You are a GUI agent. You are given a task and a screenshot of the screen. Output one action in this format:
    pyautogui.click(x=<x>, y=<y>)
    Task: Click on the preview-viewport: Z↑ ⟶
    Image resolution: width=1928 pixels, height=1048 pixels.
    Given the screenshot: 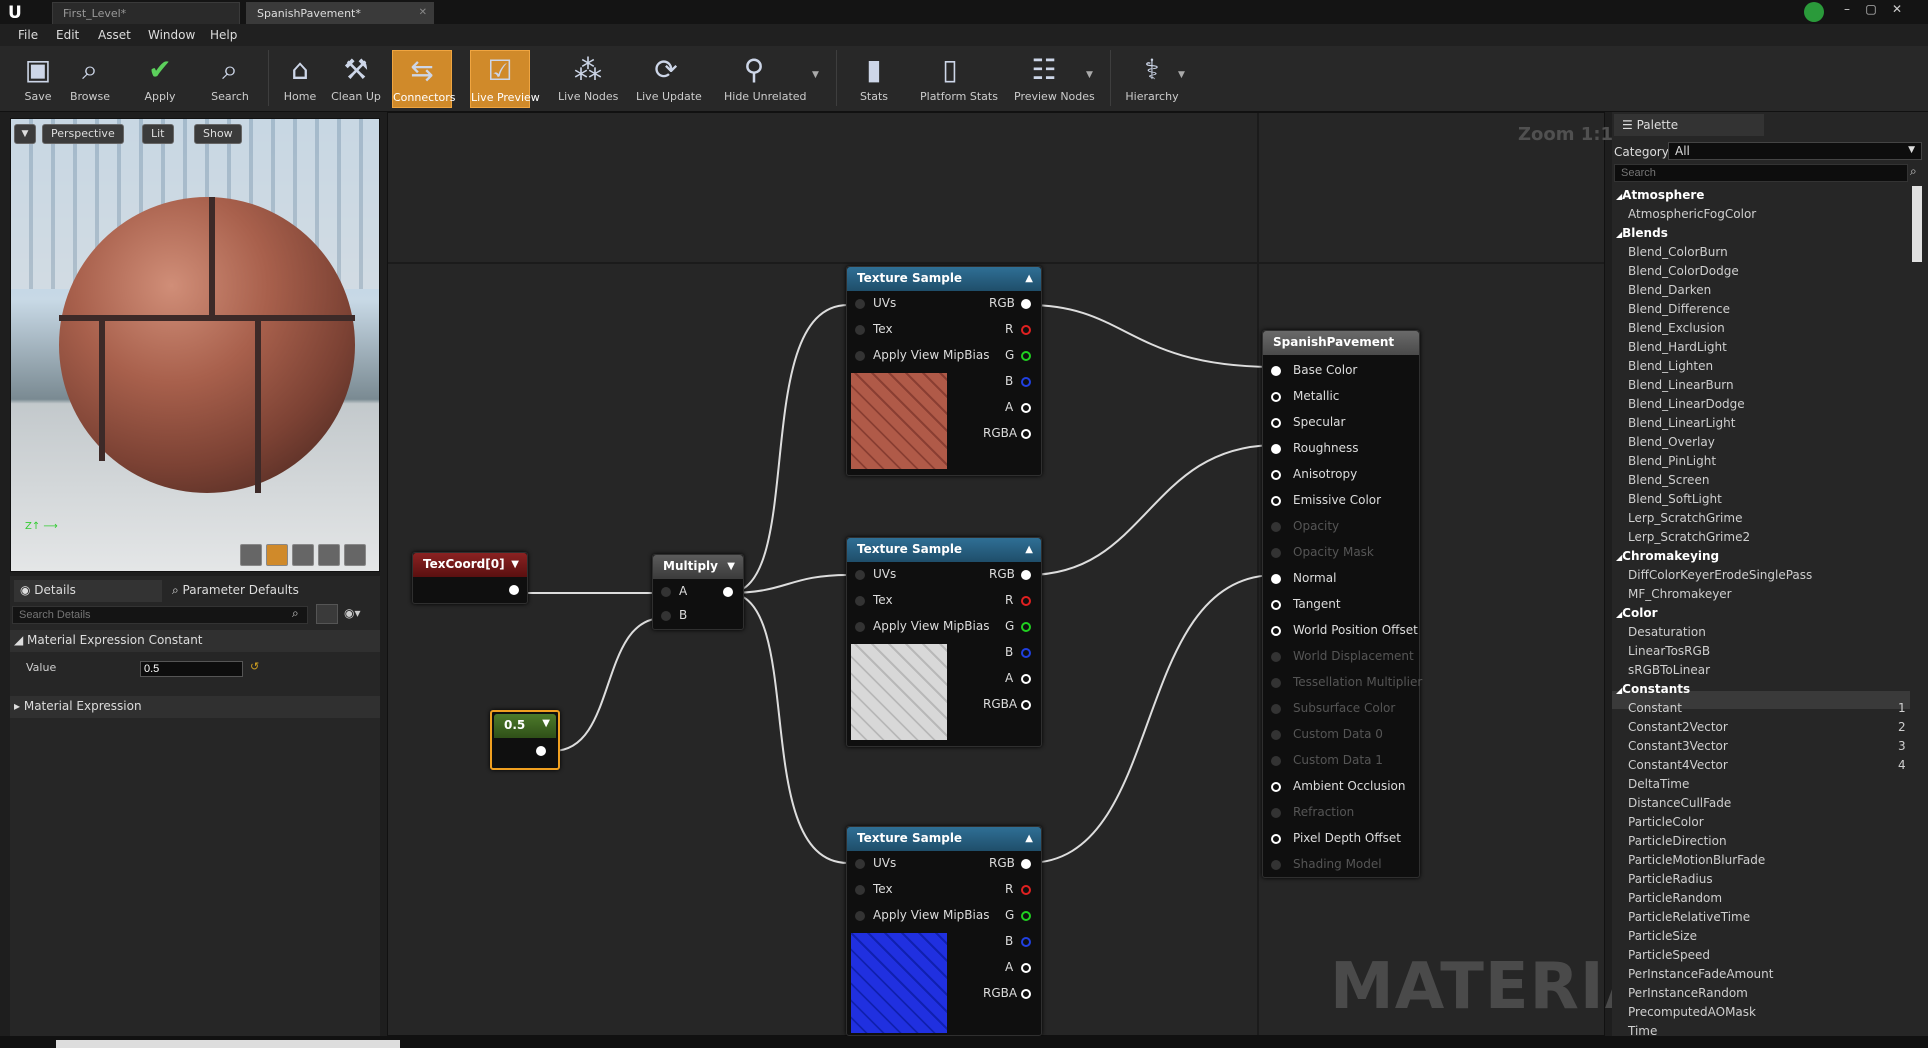 What is the action you would take?
    pyautogui.click(x=195, y=345)
    